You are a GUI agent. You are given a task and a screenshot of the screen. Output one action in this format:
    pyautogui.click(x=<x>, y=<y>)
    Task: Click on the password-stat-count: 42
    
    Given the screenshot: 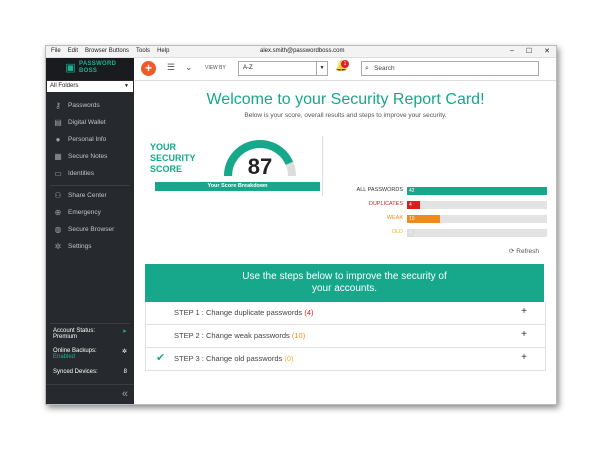 What is the action you would take?
    pyautogui.click(x=412, y=191)
    